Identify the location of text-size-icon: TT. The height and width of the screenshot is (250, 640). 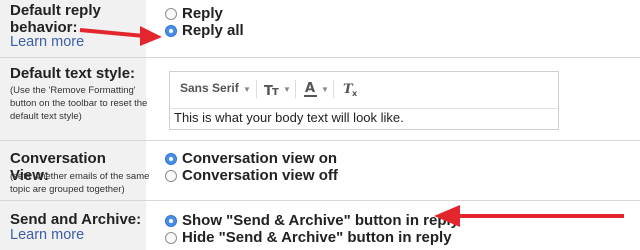
(273, 91).